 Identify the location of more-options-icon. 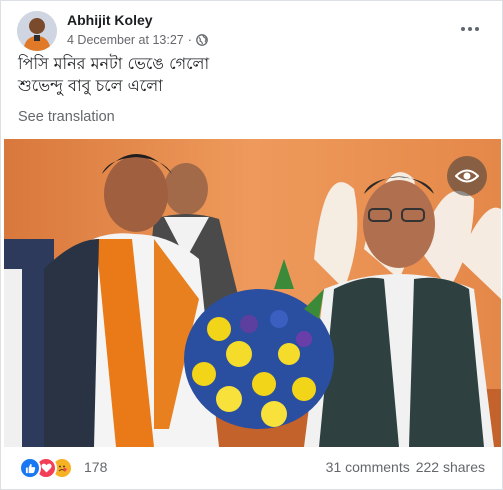
(470, 29).